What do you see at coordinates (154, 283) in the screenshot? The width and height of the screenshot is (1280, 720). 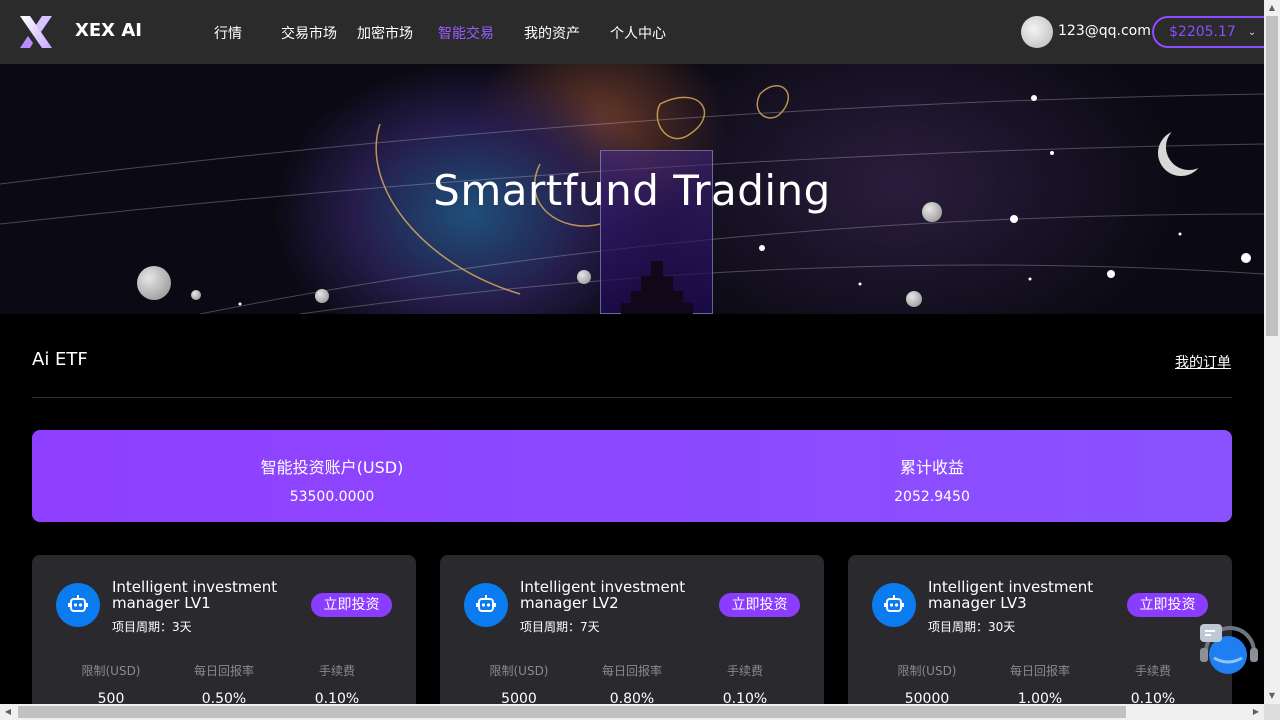 I see `planet-large` at bounding box center [154, 283].